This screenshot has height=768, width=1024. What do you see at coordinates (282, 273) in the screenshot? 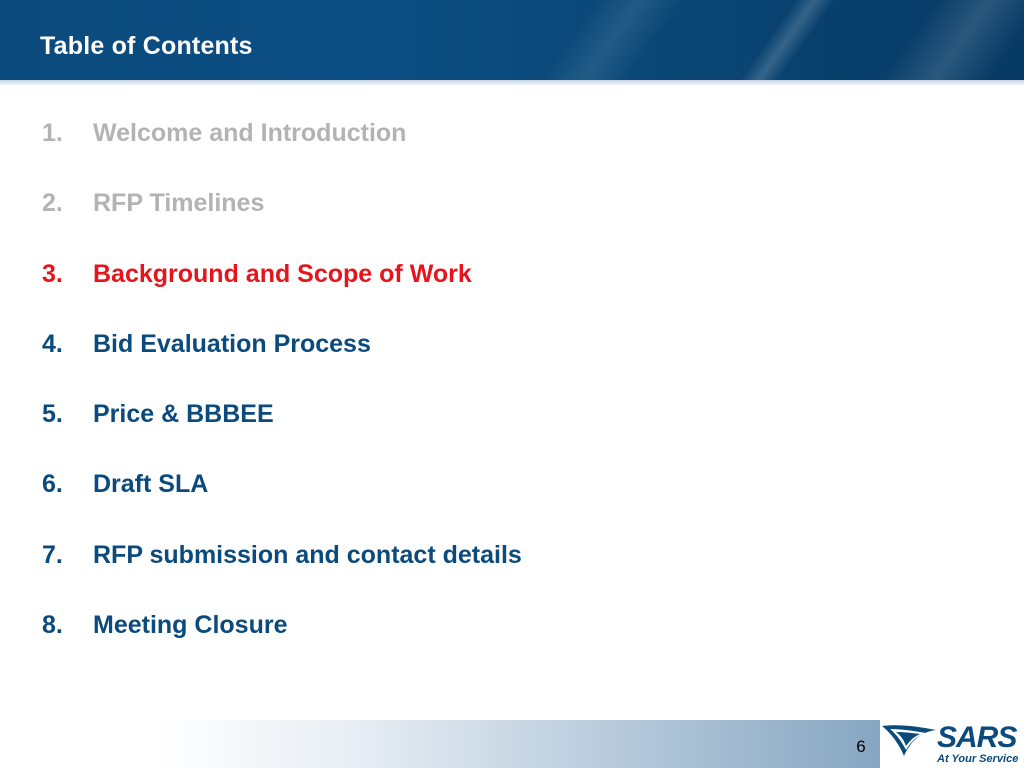
I see `toc-item-label: Background and Scope of Work` at bounding box center [282, 273].